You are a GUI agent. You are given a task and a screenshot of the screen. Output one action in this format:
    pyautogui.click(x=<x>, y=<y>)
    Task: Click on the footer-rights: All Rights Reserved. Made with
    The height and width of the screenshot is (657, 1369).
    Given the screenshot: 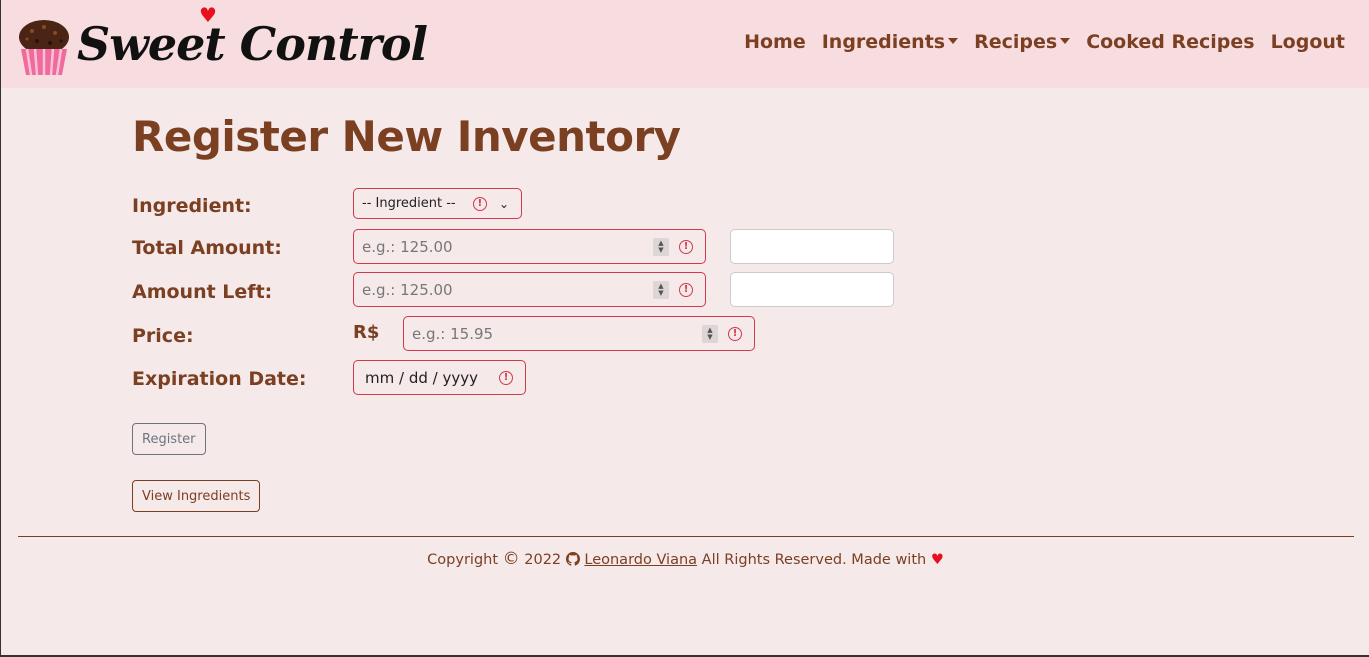 What is the action you would take?
    pyautogui.click(x=814, y=560)
    